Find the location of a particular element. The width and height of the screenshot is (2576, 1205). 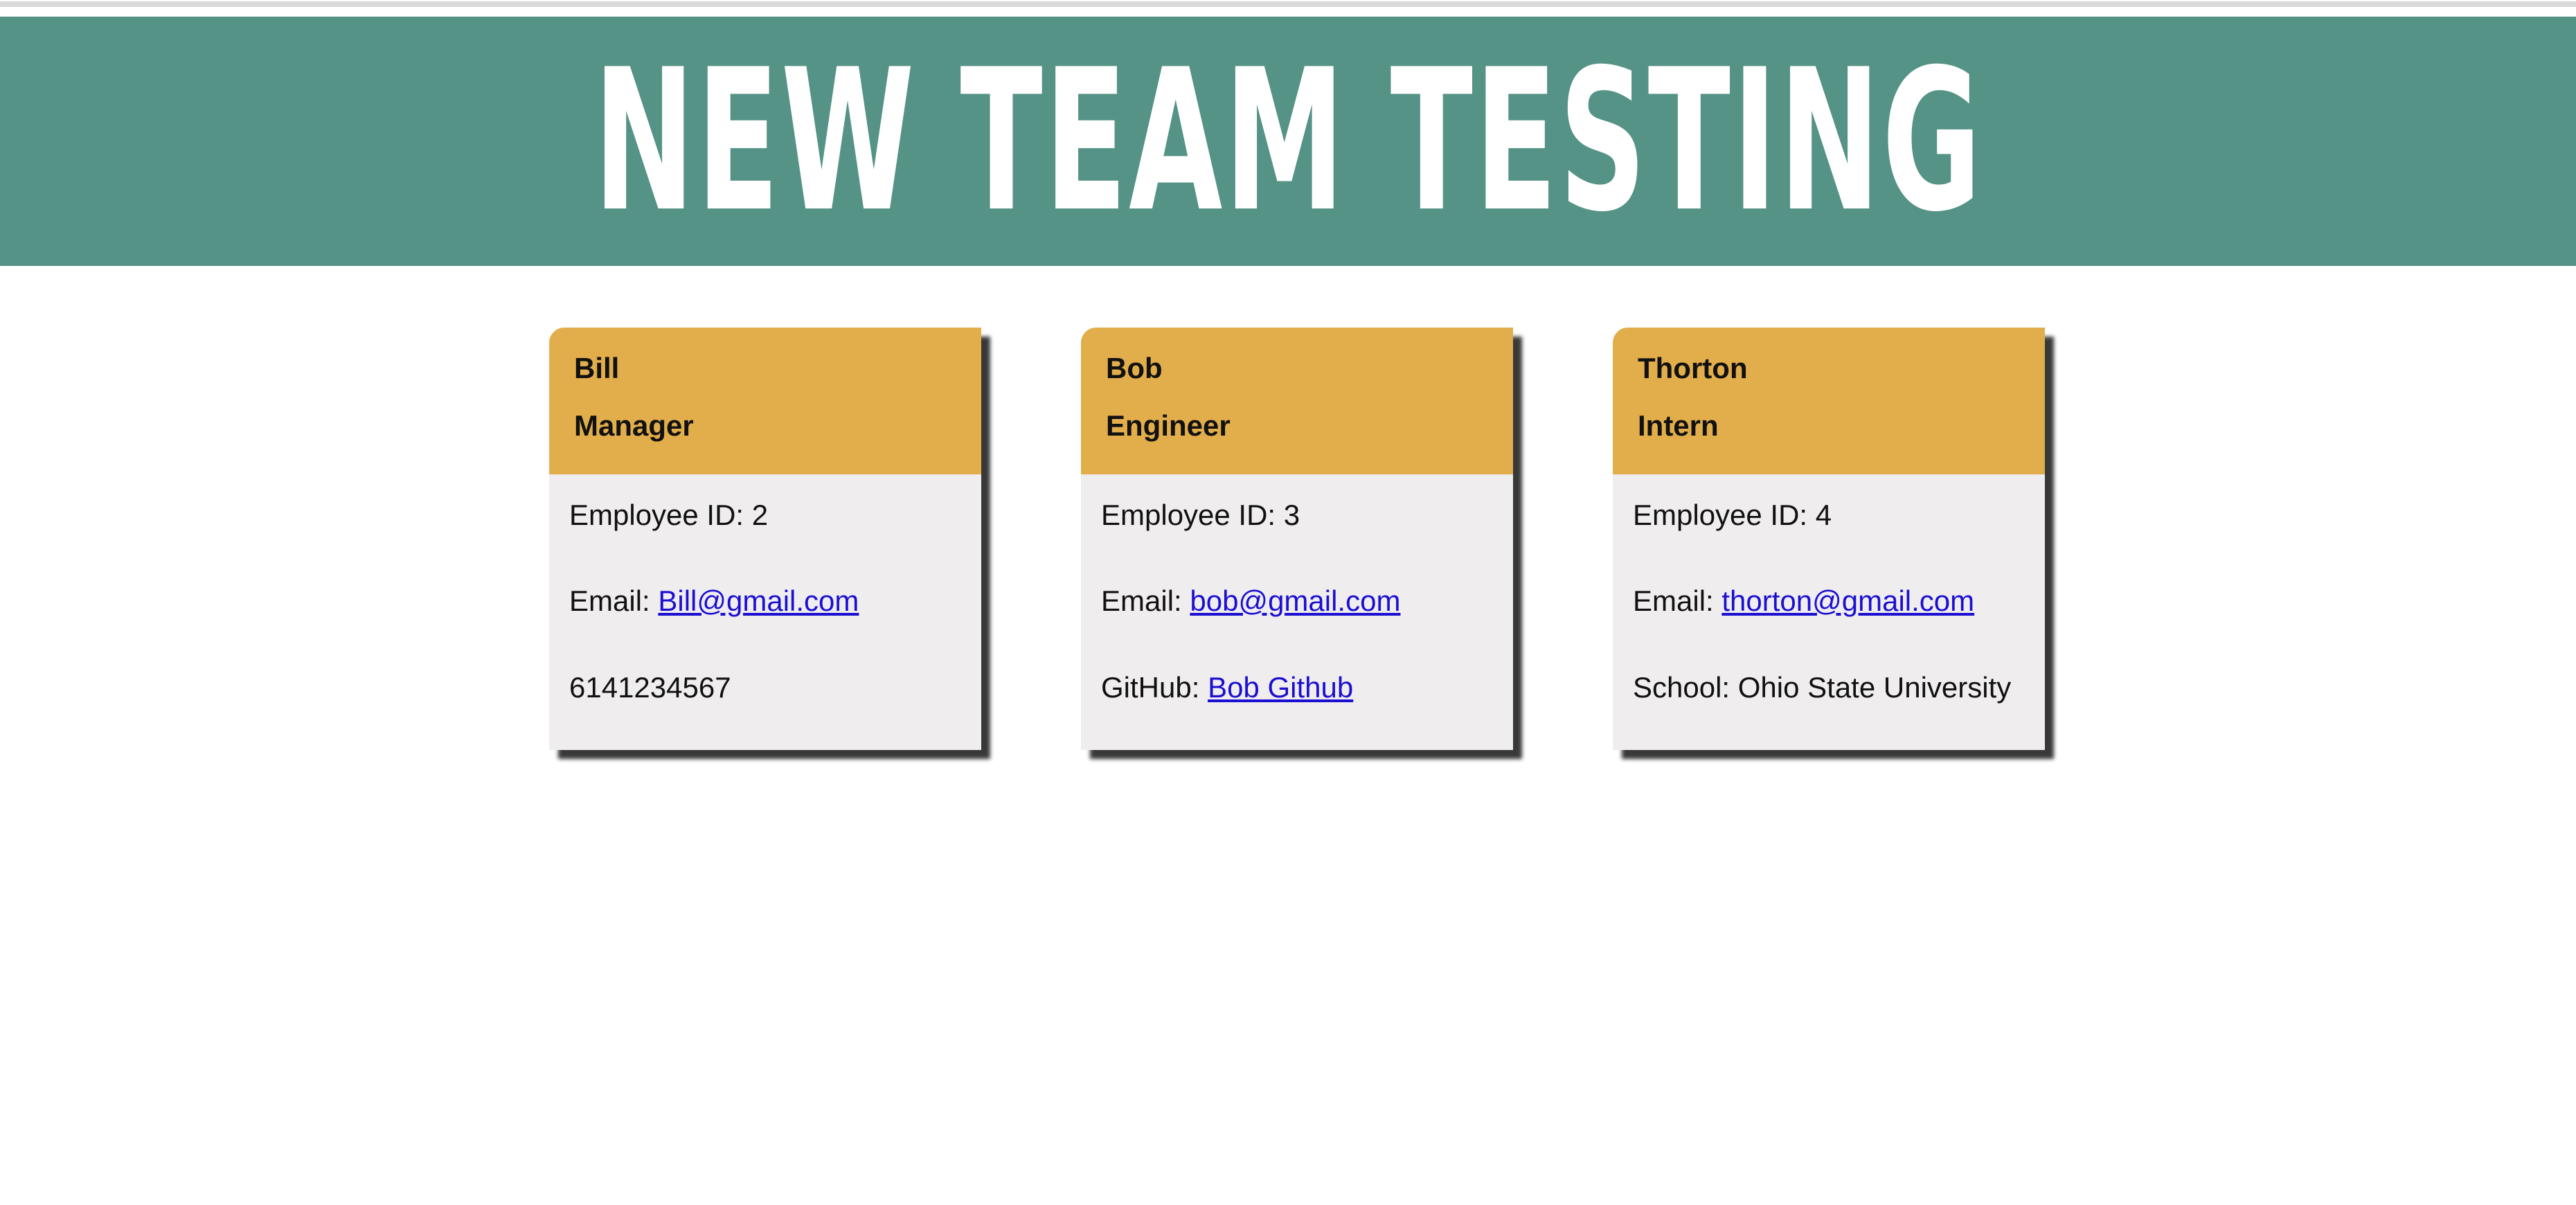

employee-name: Bob is located at coordinates (1134, 368).